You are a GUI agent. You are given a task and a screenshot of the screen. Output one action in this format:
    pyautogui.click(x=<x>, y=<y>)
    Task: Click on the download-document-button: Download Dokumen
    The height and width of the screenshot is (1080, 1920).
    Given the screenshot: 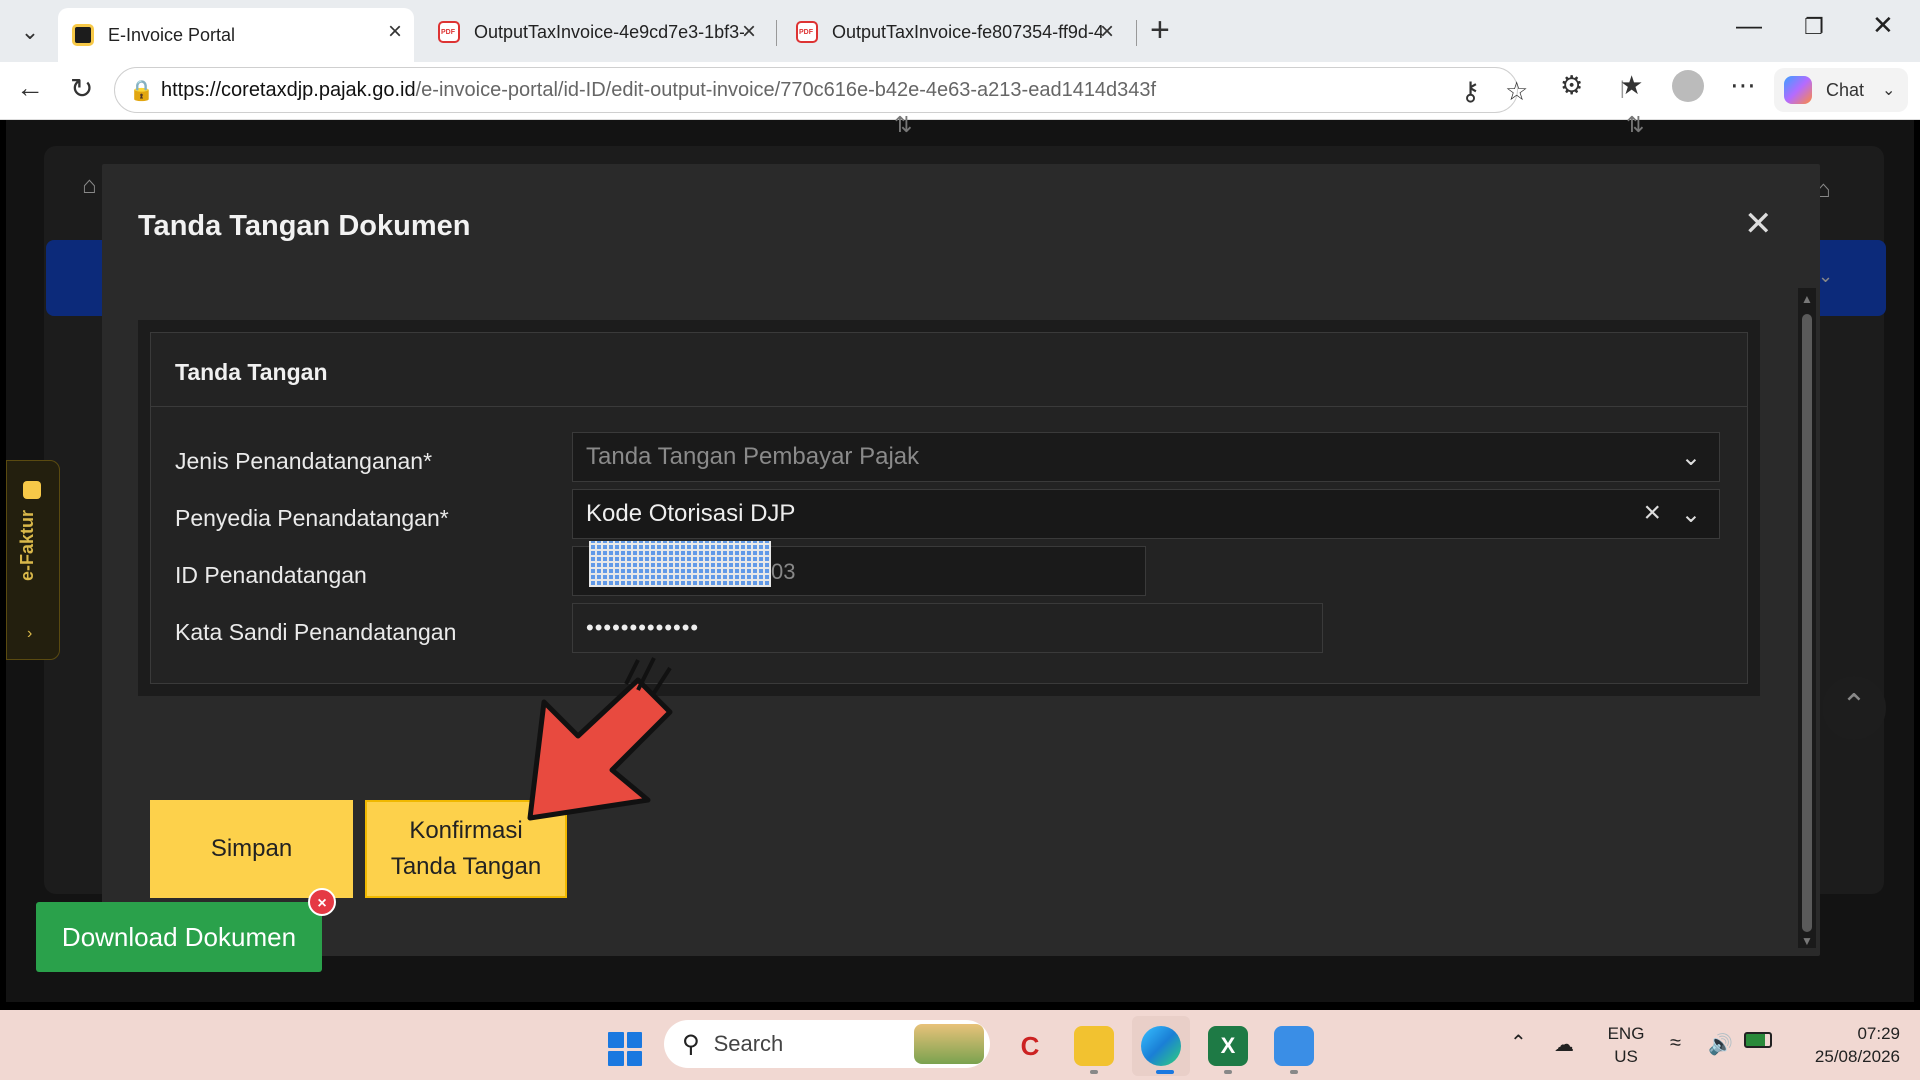 What is the action you would take?
    pyautogui.click(x=179, y=937)
    